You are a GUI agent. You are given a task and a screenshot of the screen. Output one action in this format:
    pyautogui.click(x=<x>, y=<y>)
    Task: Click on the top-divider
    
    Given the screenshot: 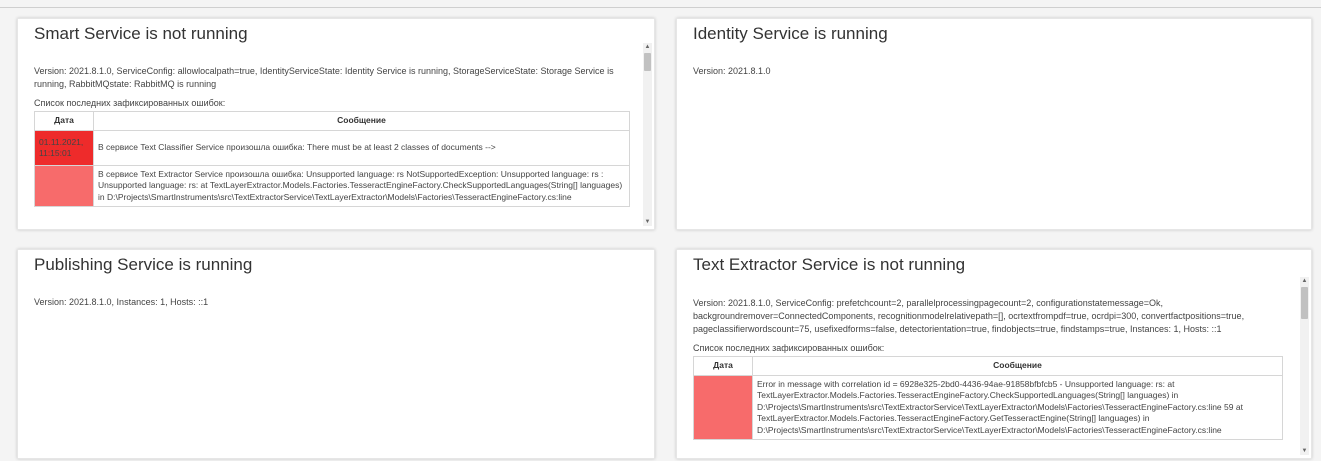 What is the action you would take?
    pyautogui.click(x=660, y=7)
    